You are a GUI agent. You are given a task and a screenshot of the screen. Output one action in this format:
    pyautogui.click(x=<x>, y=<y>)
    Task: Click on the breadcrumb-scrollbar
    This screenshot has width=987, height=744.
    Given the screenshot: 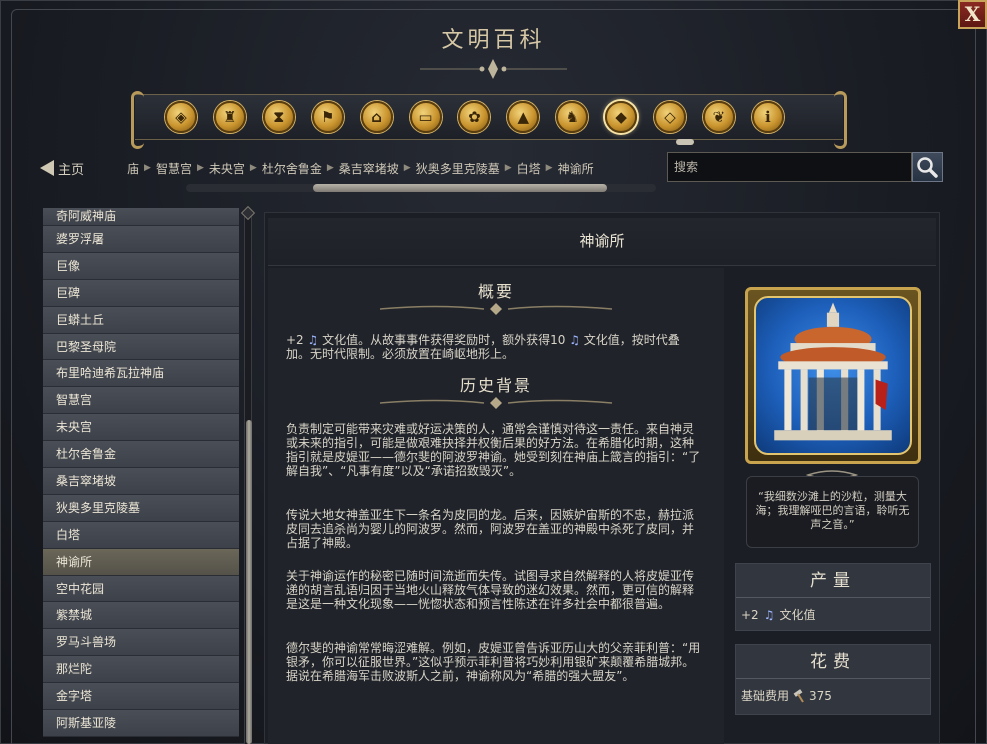 What is the action you would take?
    pyautogui.click(x=421, y=188)
    